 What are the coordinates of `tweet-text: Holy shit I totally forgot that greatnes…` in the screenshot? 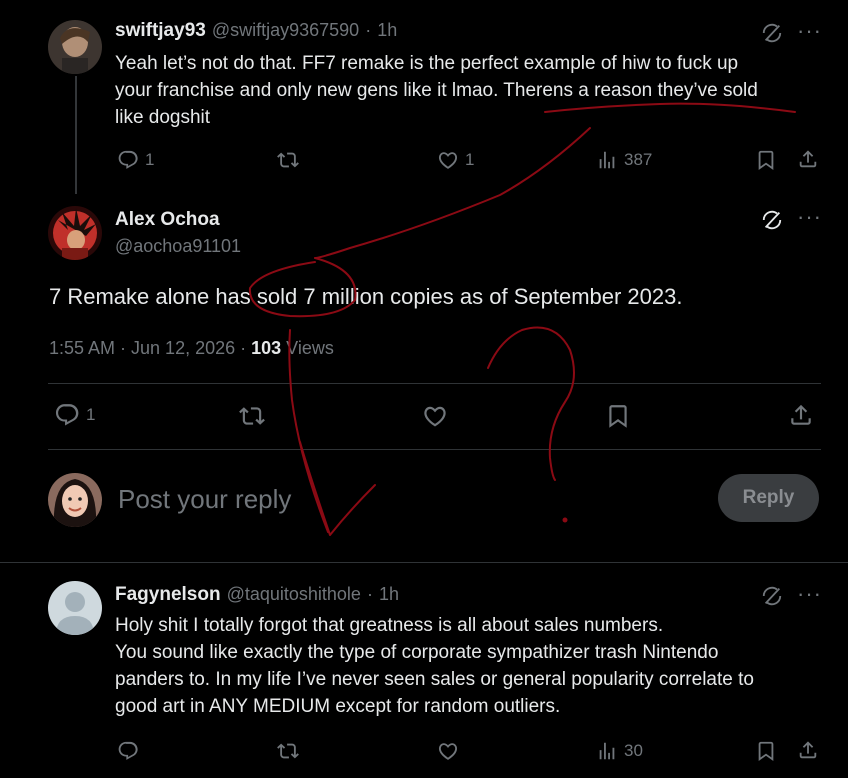 It's located at (434, 666).